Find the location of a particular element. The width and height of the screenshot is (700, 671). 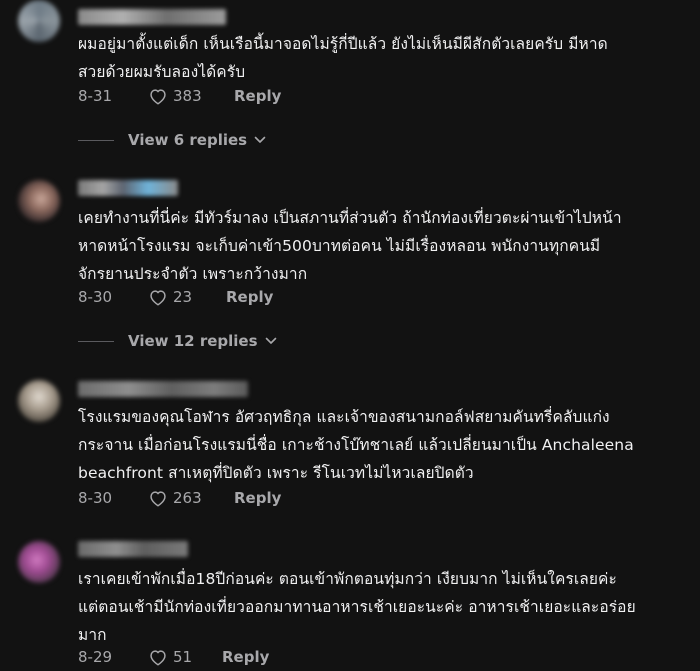

like-button: 263 is located at coordinates (191, 498).